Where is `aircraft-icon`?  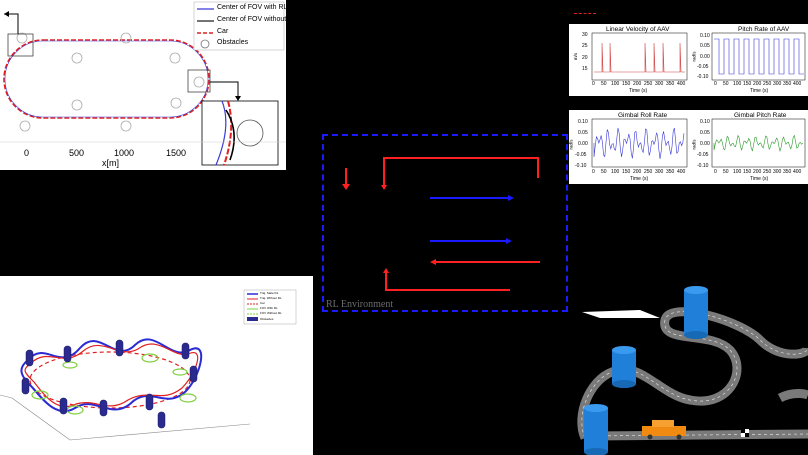
aircraft-icon is located at coordinates (621, 314).